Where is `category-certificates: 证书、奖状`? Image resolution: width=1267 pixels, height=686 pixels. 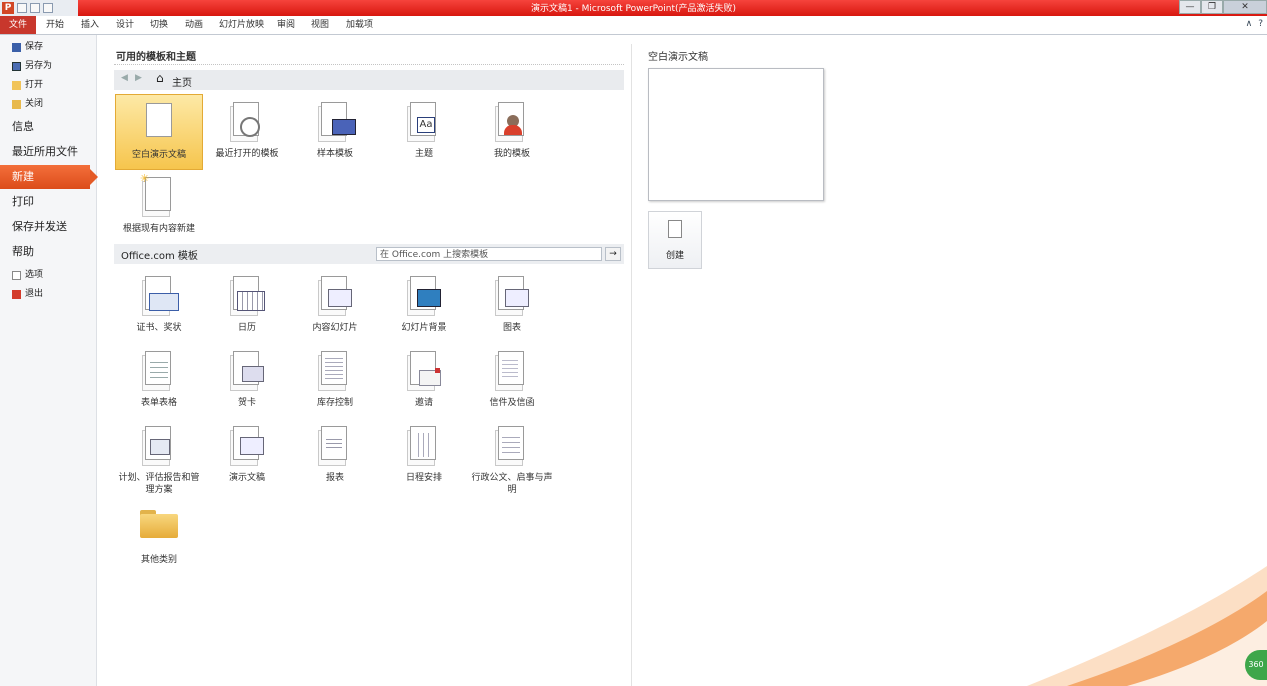 category-certificates: 证书、奖状 is located at coordinates (159, 306).